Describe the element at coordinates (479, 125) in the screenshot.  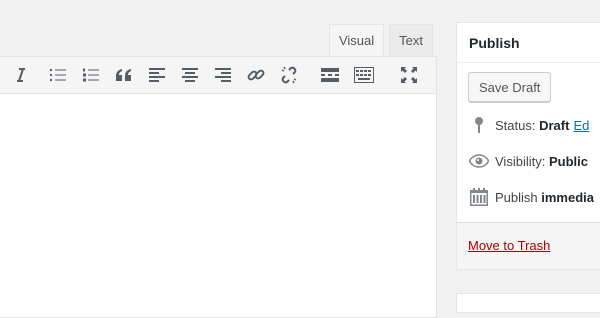
I see `pin-icon` at that location.